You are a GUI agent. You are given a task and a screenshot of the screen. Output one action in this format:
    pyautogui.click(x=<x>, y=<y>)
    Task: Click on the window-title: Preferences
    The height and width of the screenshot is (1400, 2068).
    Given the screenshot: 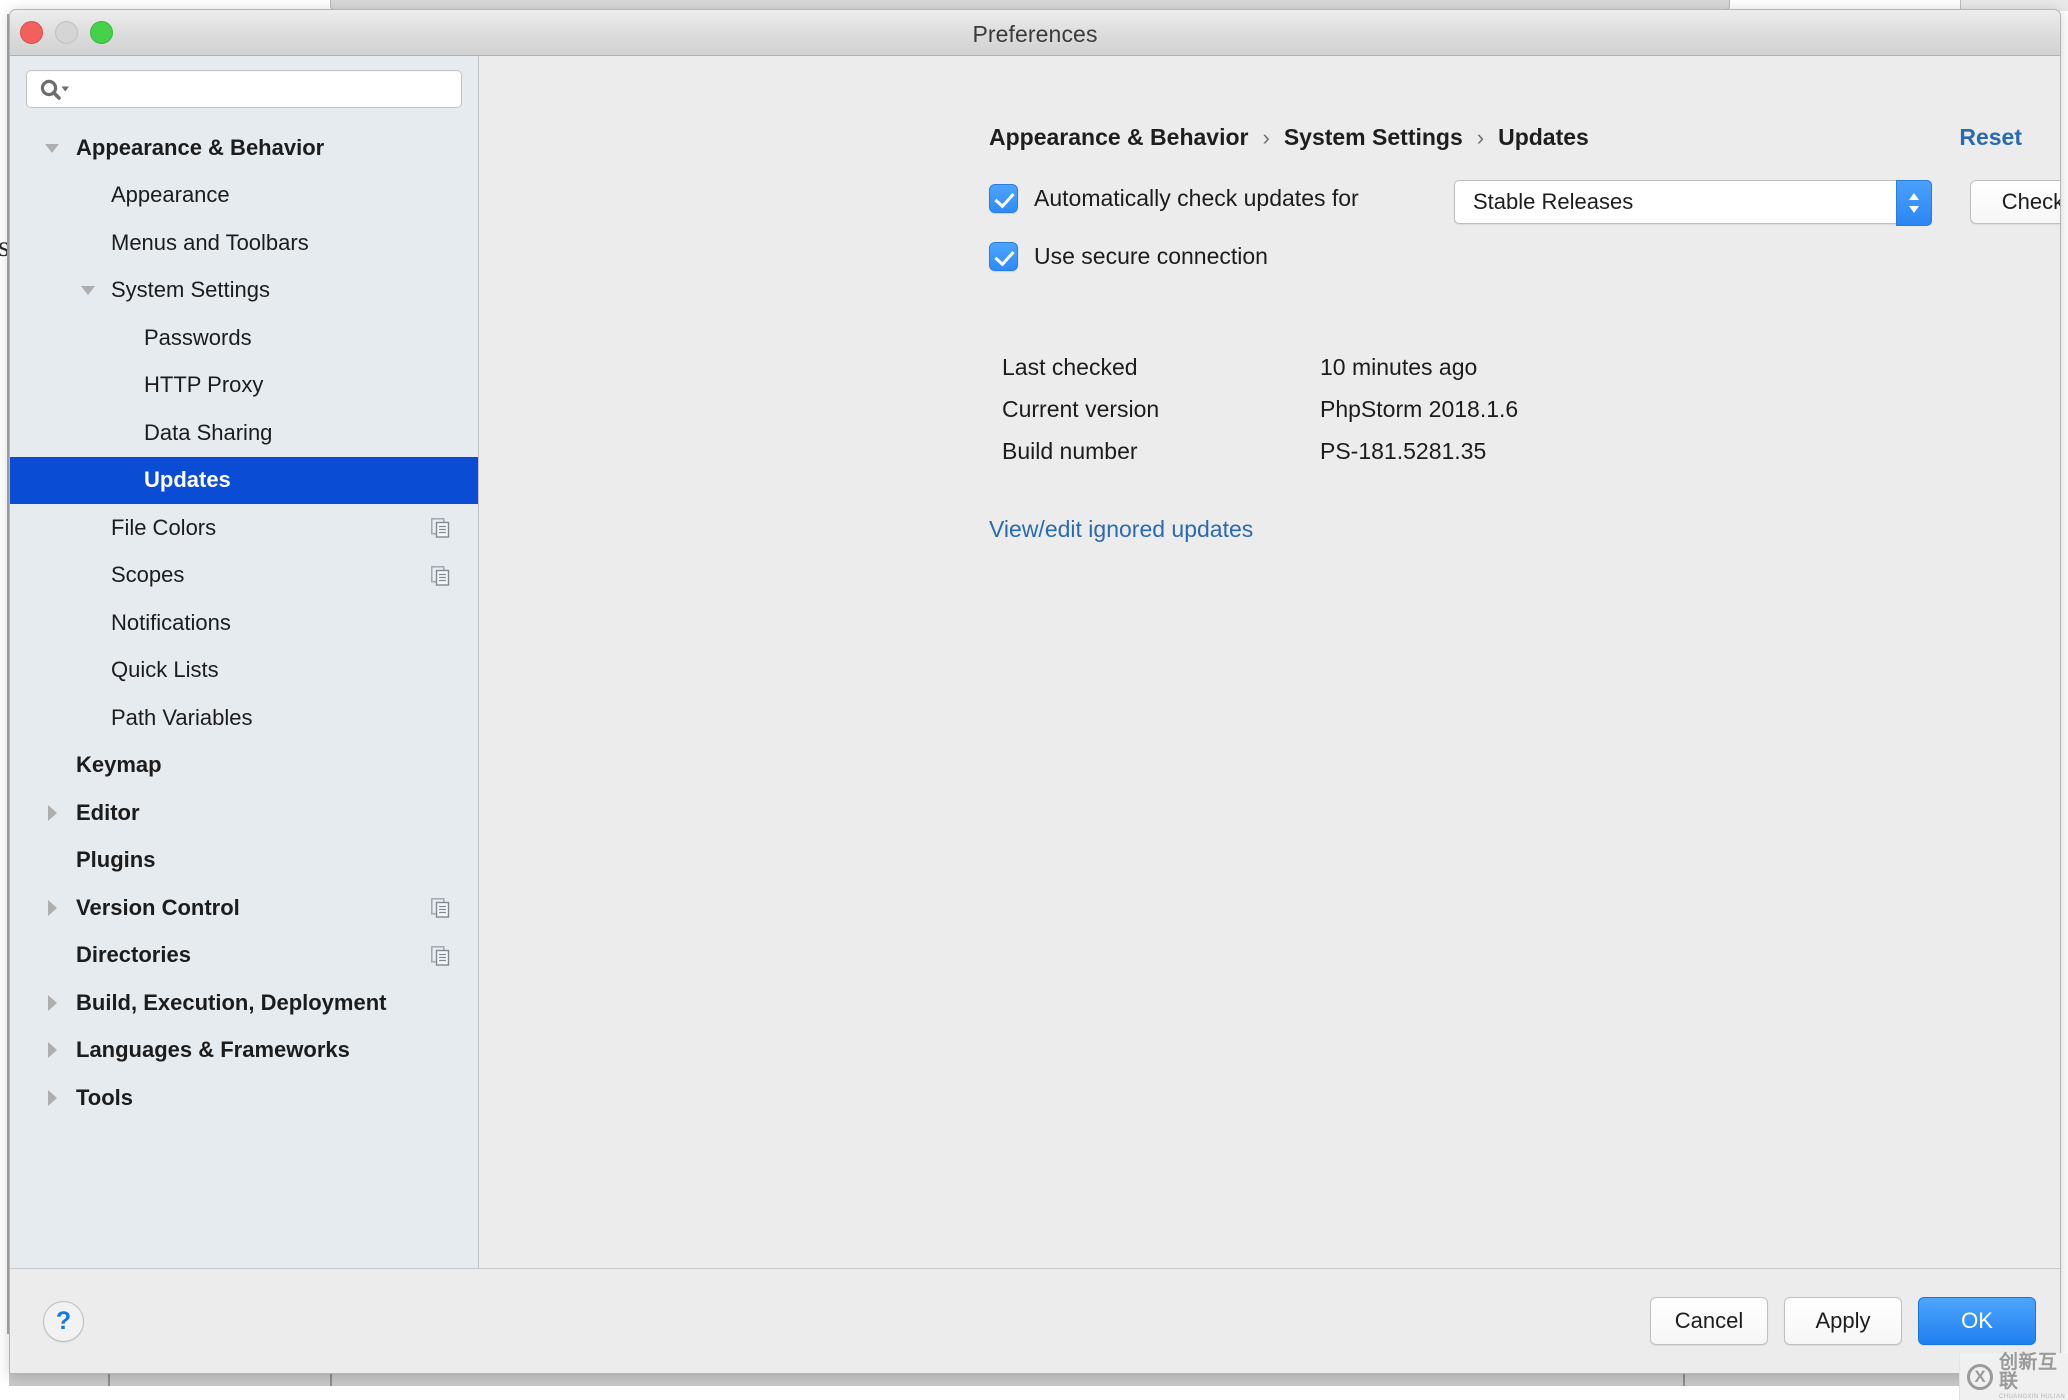 What is the action you would take?
    pyautogui.click(x=1035, y=34)
    